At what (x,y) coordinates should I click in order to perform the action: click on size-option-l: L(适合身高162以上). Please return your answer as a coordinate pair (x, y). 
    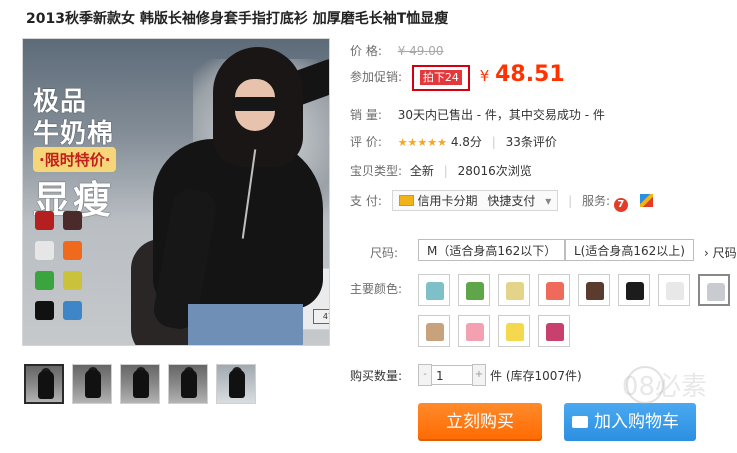
    Looking at the image, I should click on (629, 250).